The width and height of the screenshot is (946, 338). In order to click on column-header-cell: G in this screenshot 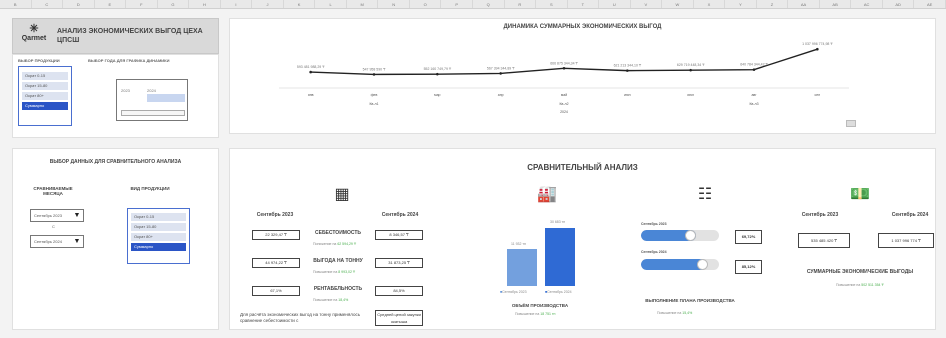, I will do `click(174, 4)`.